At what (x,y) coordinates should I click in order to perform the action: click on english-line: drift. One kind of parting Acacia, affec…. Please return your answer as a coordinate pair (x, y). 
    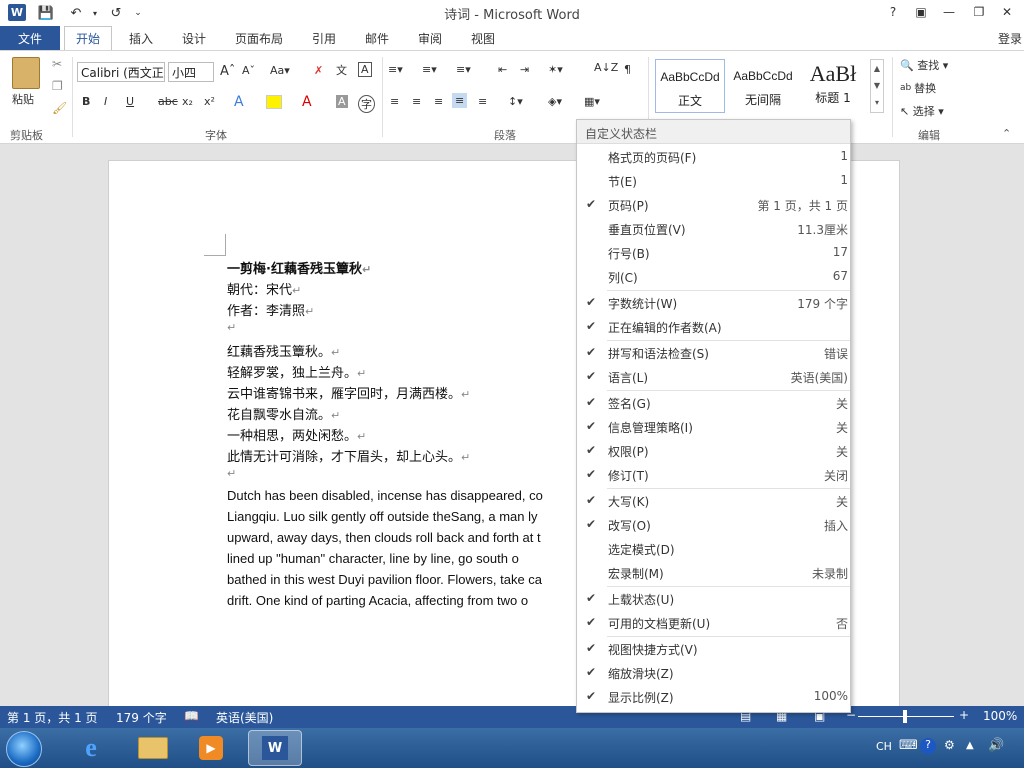
    Looking at the image, I should click on (377, 600).